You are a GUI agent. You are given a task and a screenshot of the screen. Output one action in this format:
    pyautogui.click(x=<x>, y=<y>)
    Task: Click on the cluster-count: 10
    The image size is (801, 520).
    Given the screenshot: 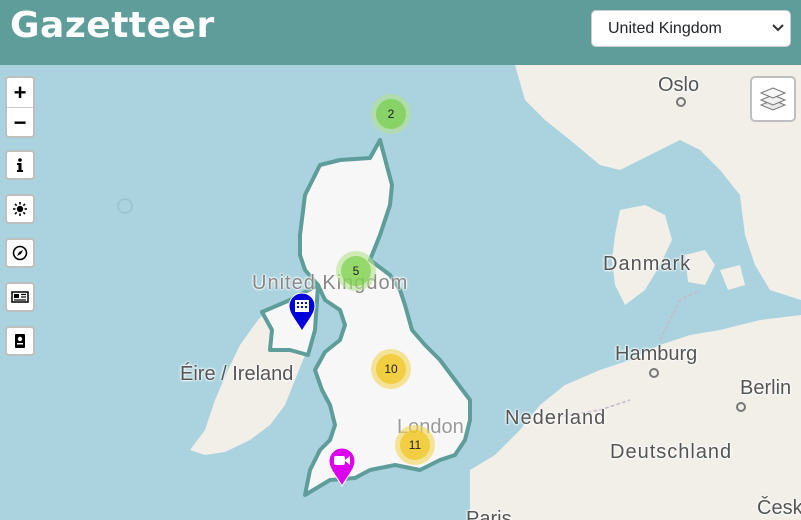 What is the action you would take?
    pyautogui.click(x=391, y=369)
    